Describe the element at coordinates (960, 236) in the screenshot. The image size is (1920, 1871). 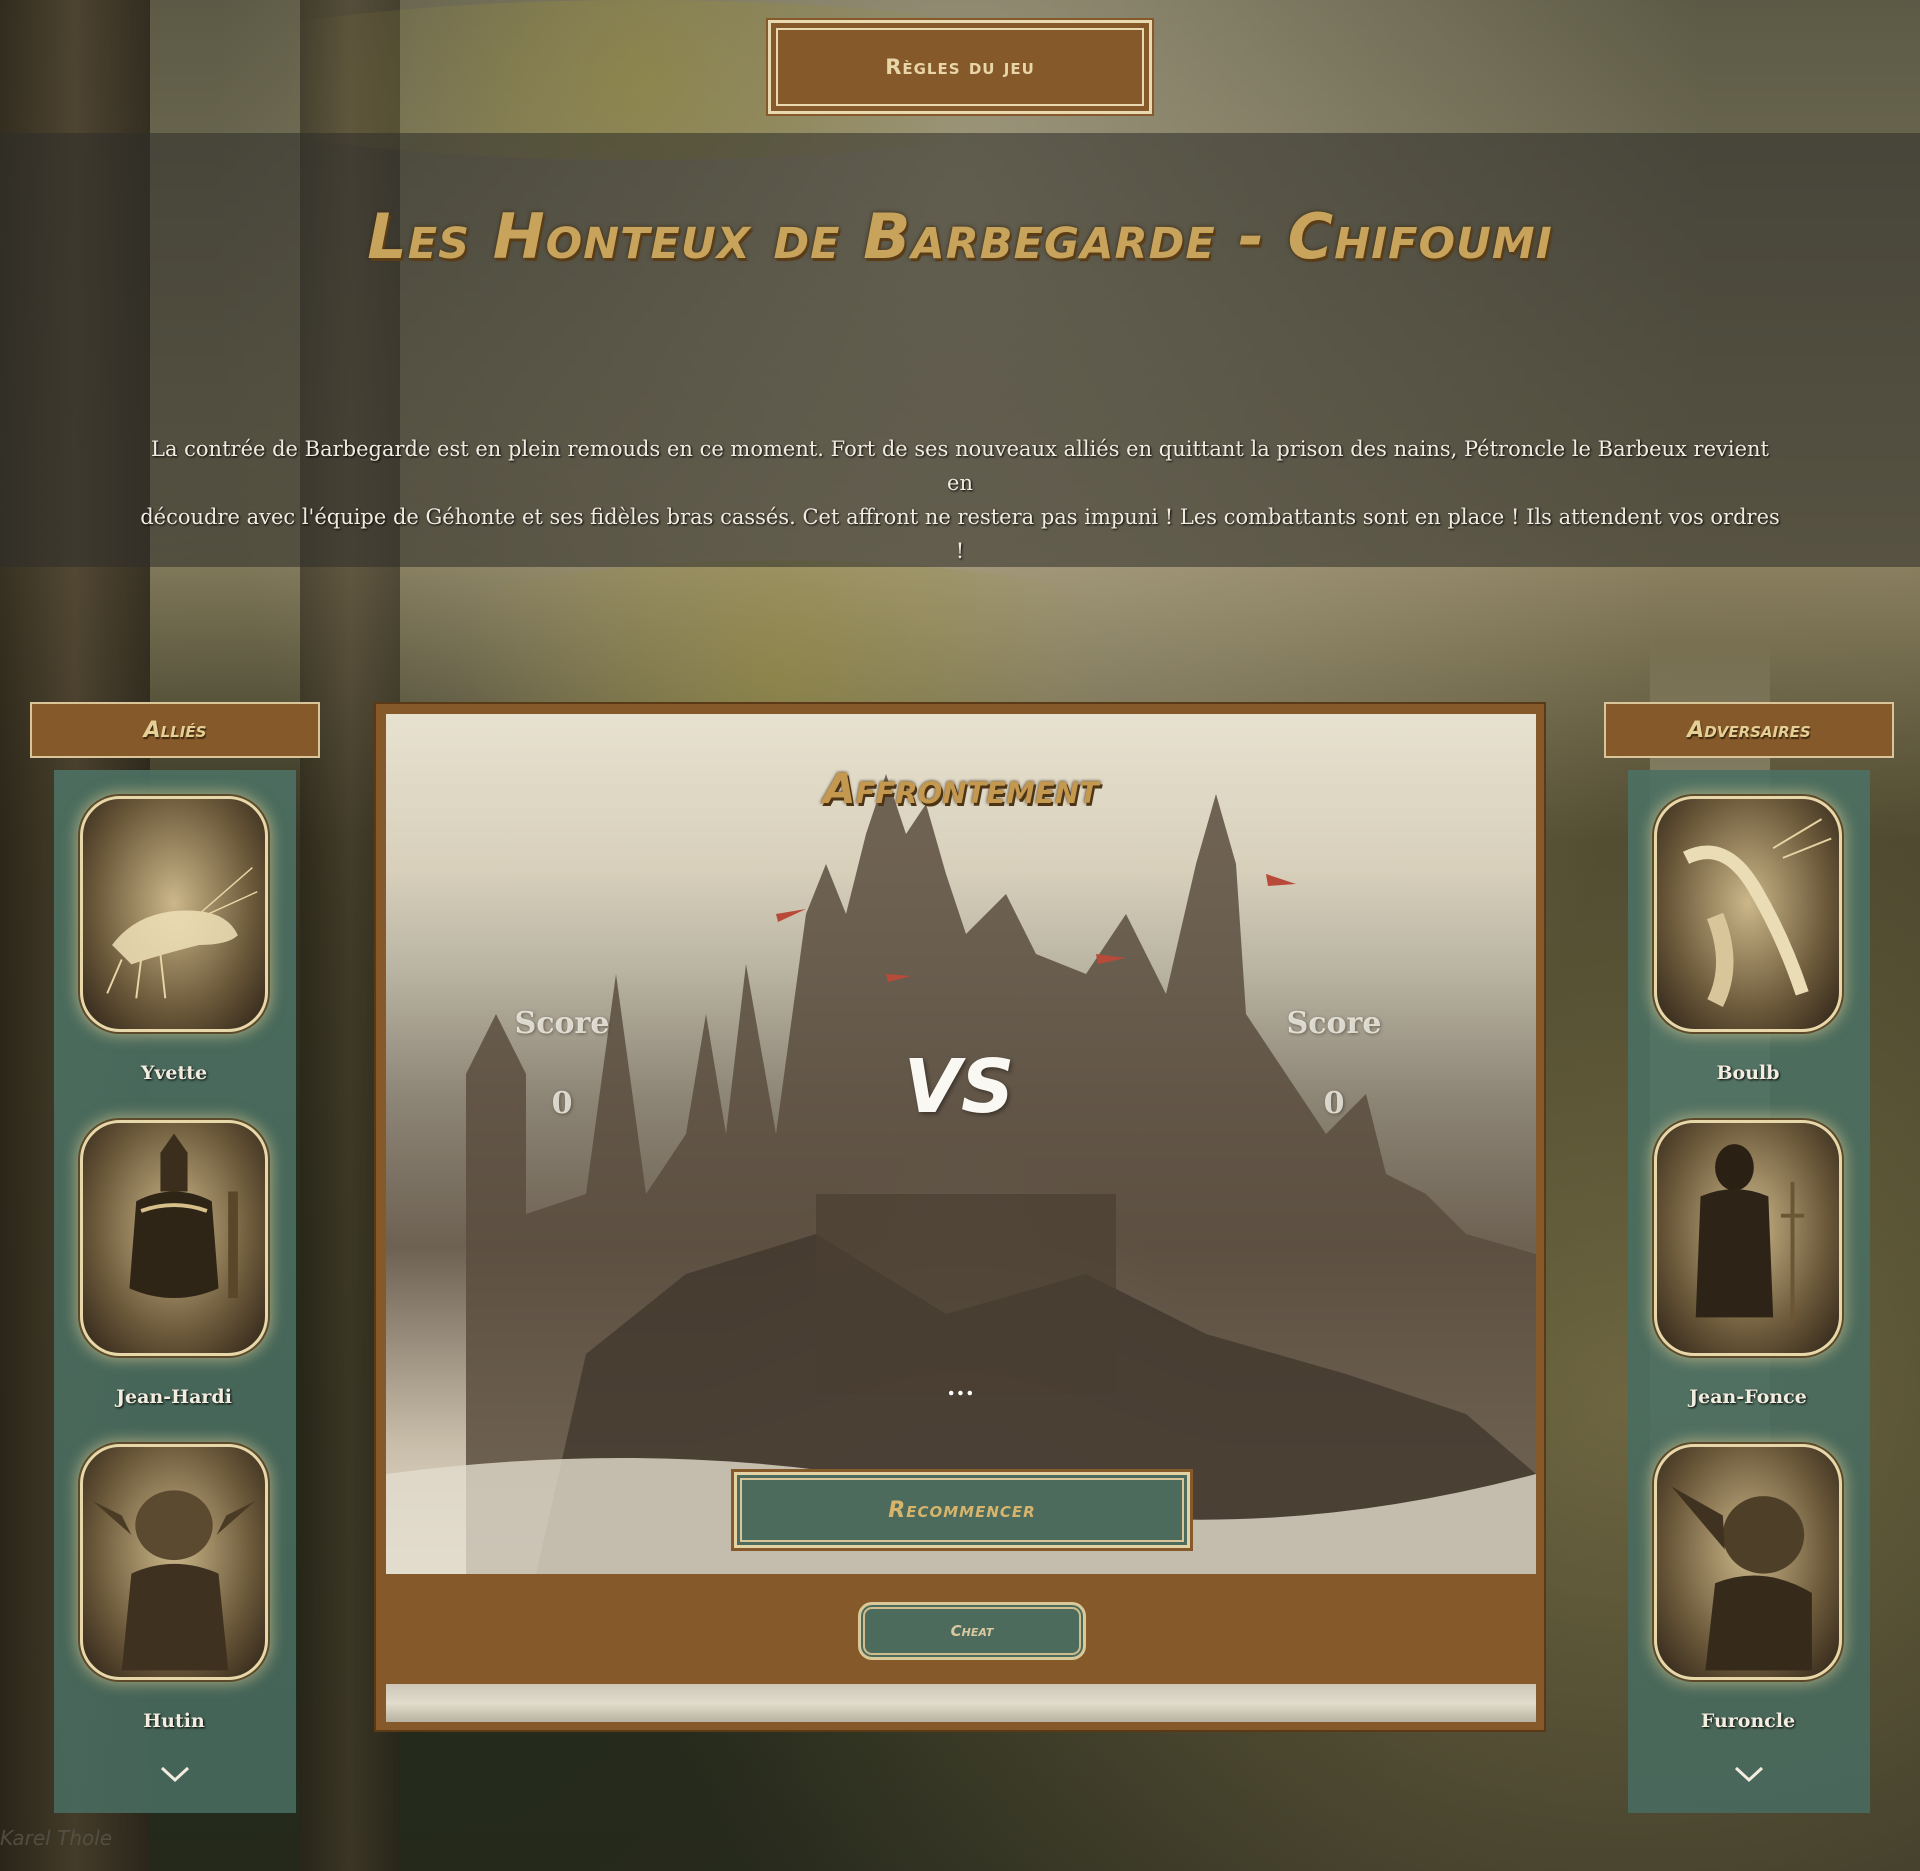
I see `page-title: Les Honteux de Barbegarde - Chifoumi` at that location.